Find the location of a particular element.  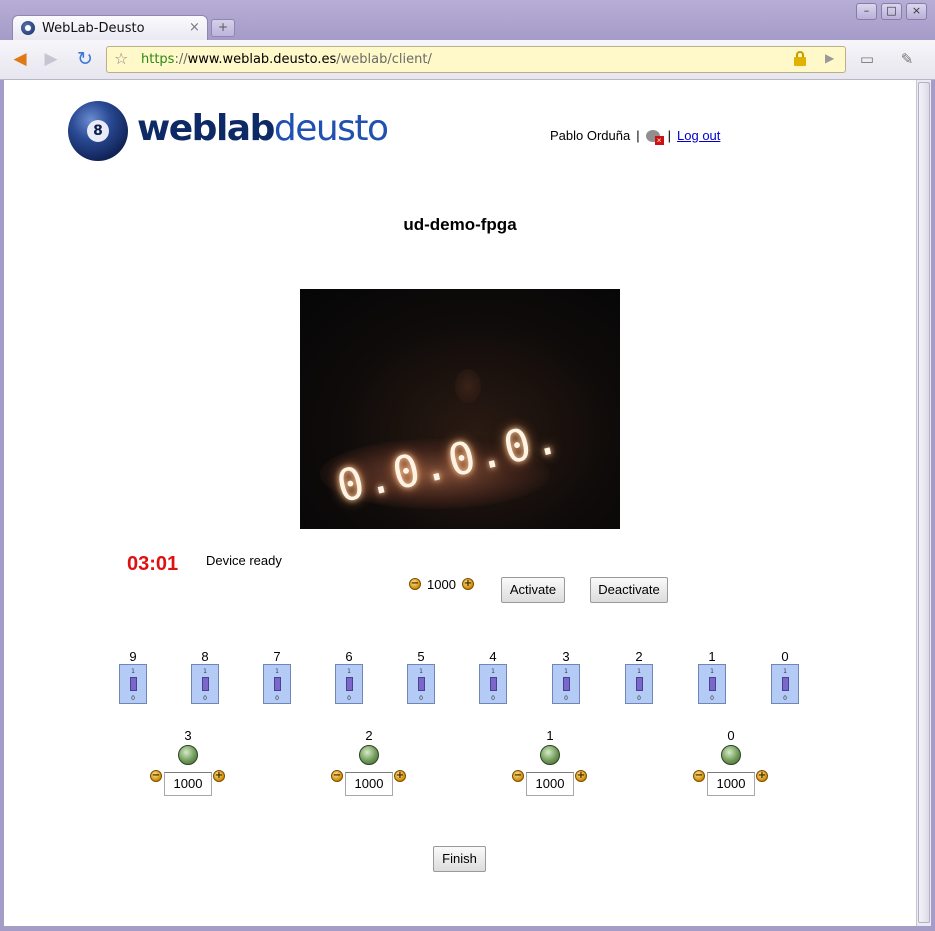

browser-tab: WebLab-Deusto × is located at coordinates (110, 28).